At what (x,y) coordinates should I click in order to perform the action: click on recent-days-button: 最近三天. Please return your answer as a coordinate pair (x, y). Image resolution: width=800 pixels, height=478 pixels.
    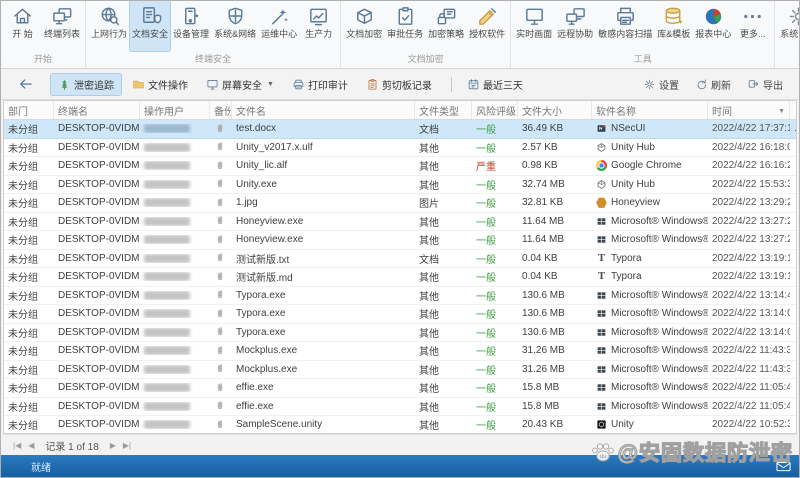
    Looking at the image, I should click on (495, 84).